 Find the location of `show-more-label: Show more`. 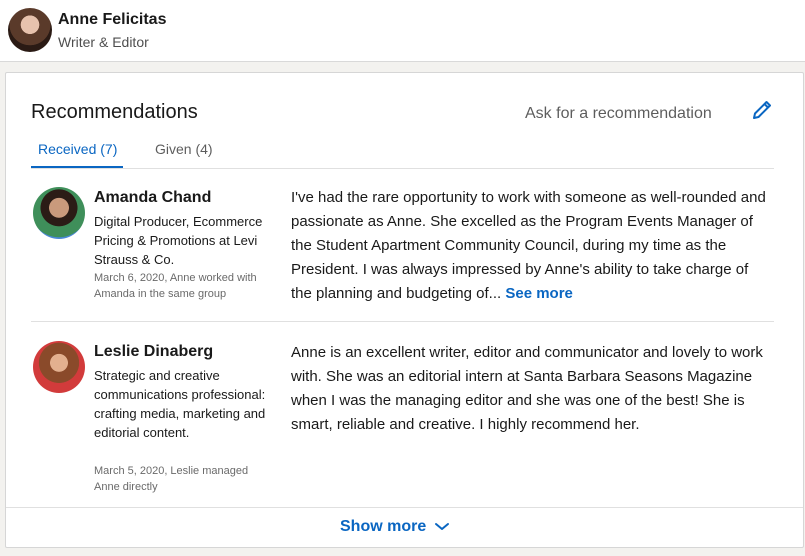

show-more-label: Show more is located at coordinates (383, 526).